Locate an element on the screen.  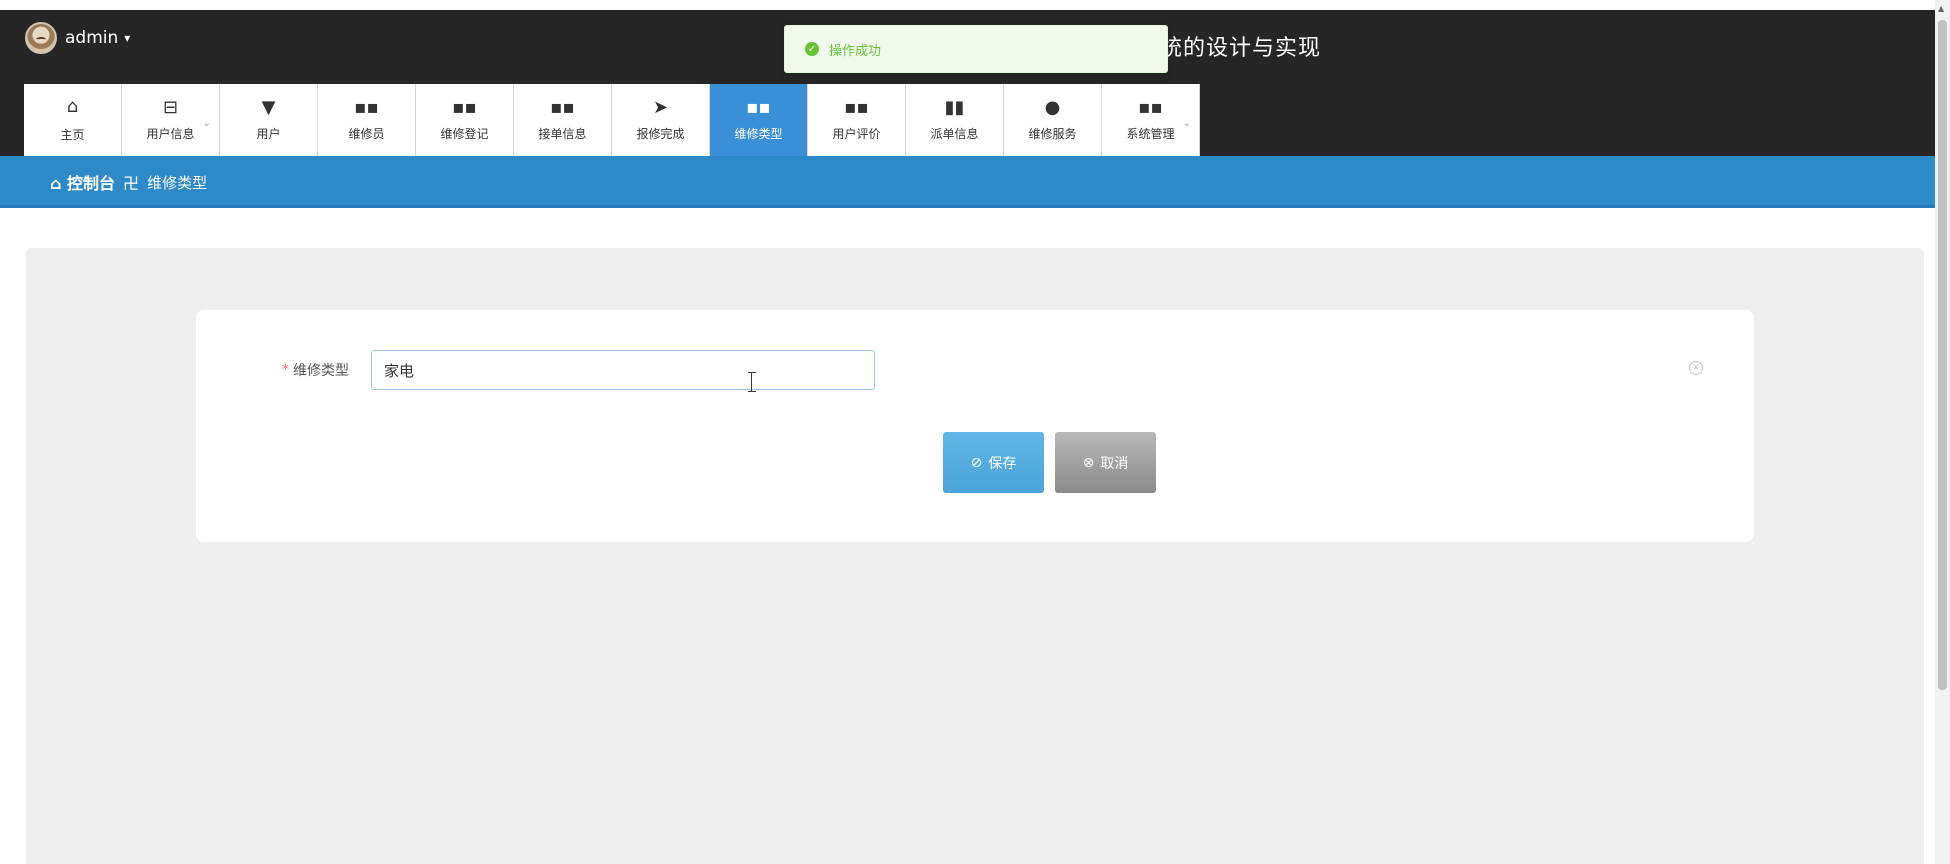
nav-tab: ➤ 报修完成 is located at coordinates (661, 120).